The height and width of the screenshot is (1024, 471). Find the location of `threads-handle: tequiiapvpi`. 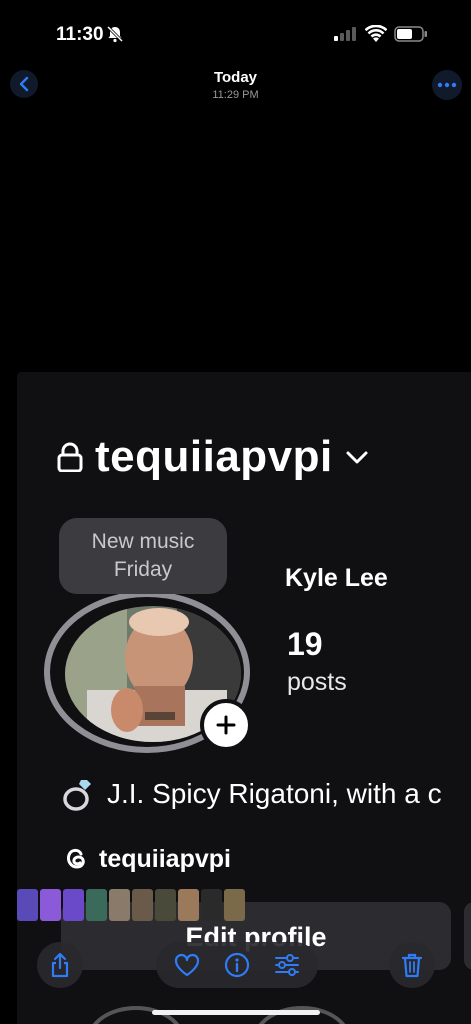

threads-handle: tequiiapvpi is located at coordinates (165, 858).